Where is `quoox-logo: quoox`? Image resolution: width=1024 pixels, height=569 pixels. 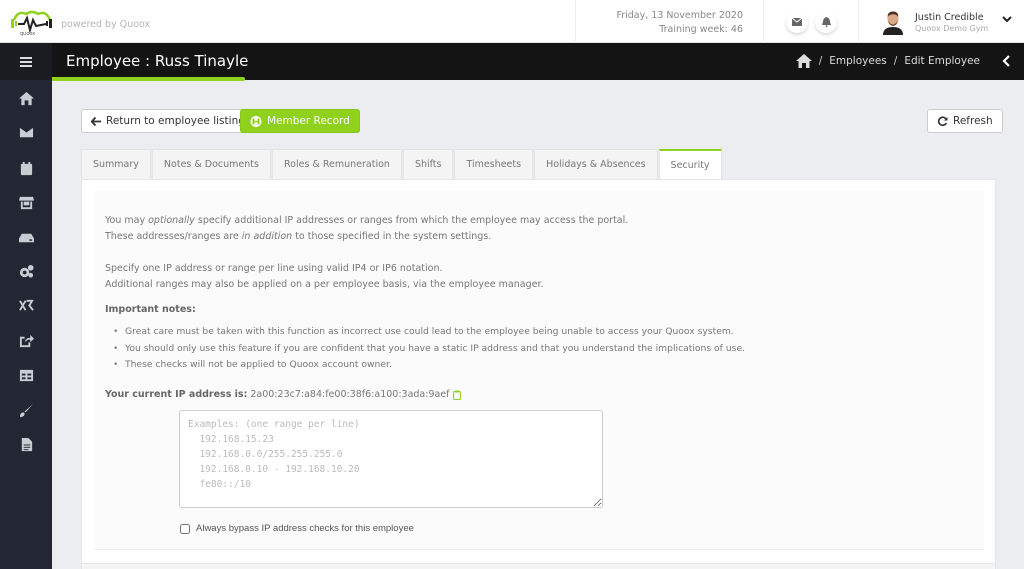
quoox-logo: quoox is located at coordinates (32, 22).